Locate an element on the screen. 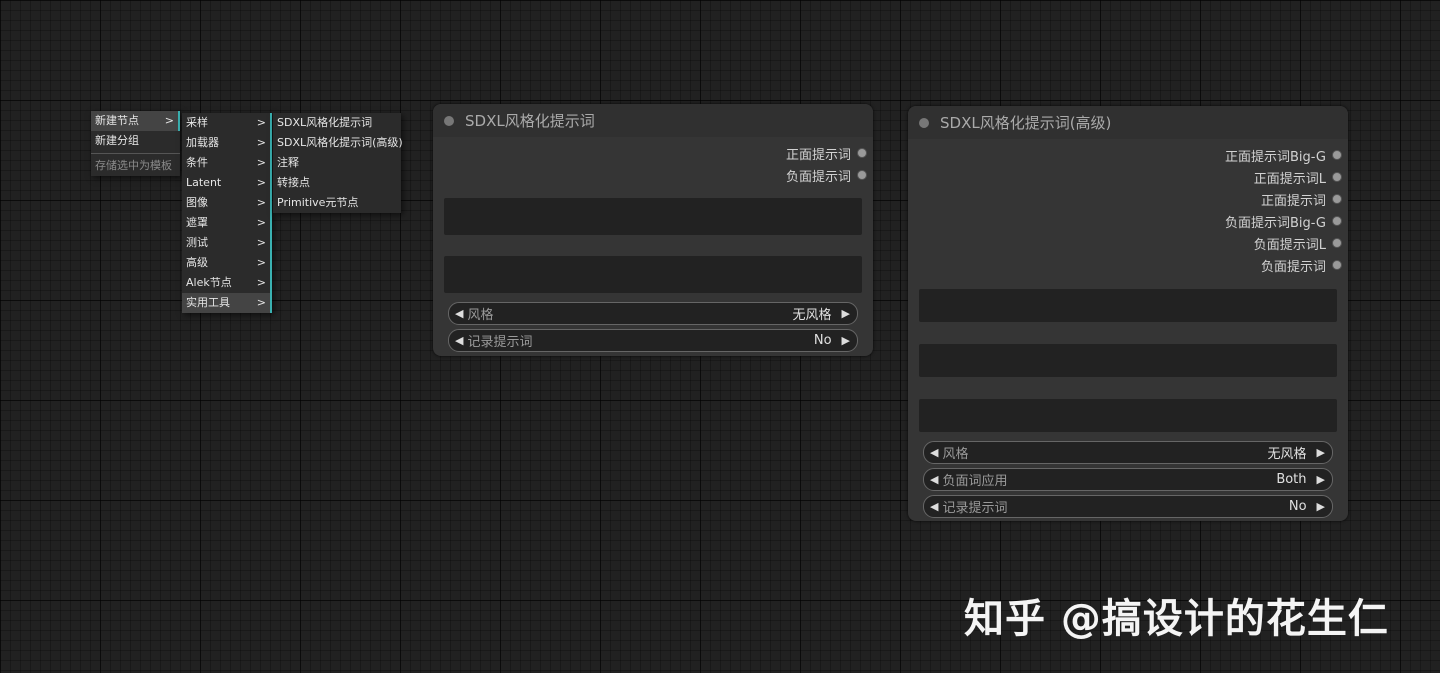  menu-item-label: 采样 is located at coordinates (197, 122).